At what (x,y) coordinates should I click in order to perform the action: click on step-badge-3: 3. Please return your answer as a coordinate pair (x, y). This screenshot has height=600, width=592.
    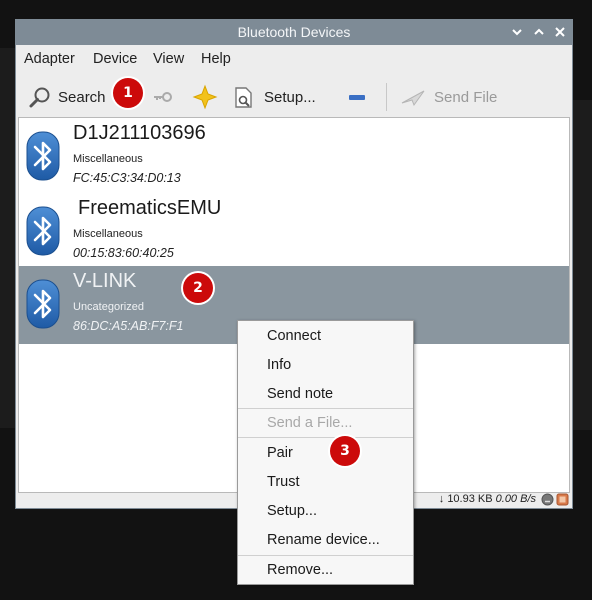
    Looking at the image, I should click on (345, 451).